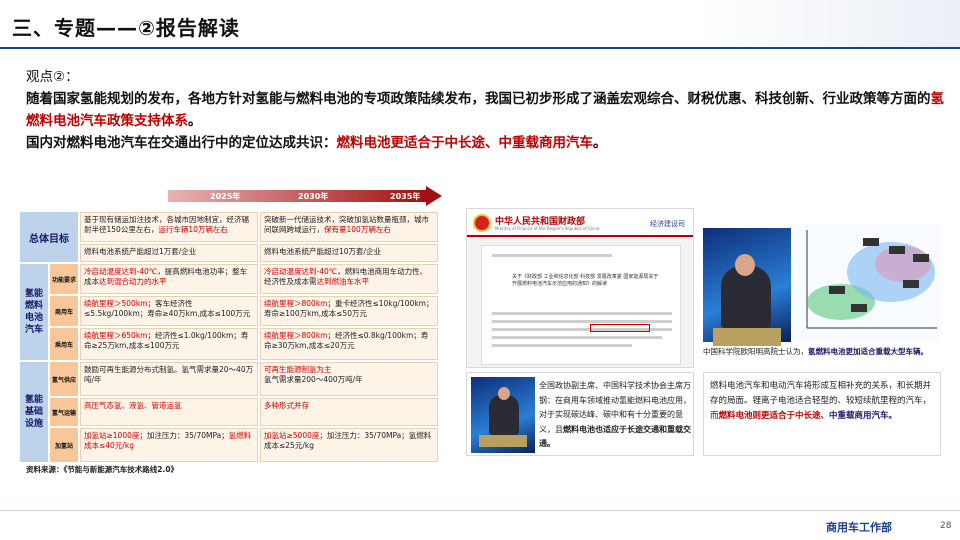  What do you see at coordinates (34, 412) in the screenshot?
I see `category-infra: 氢能基础设施` at bounding box center [34, 412].